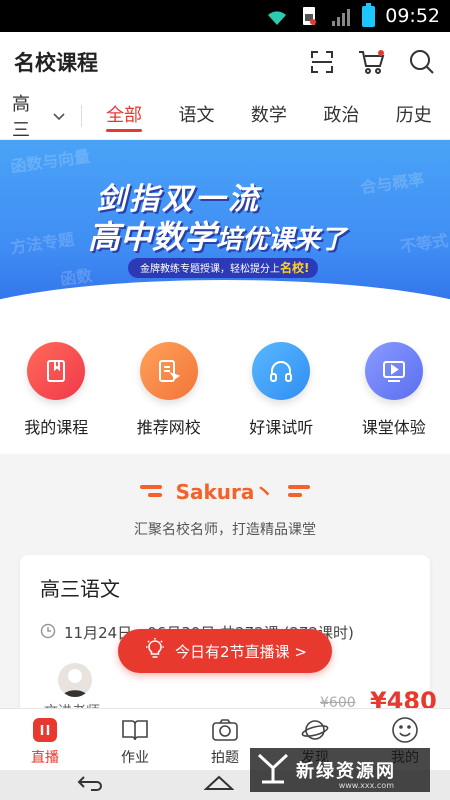 This screenshot has height=800, width=450. I want to click on live-tv-icon, so click(45, 730).